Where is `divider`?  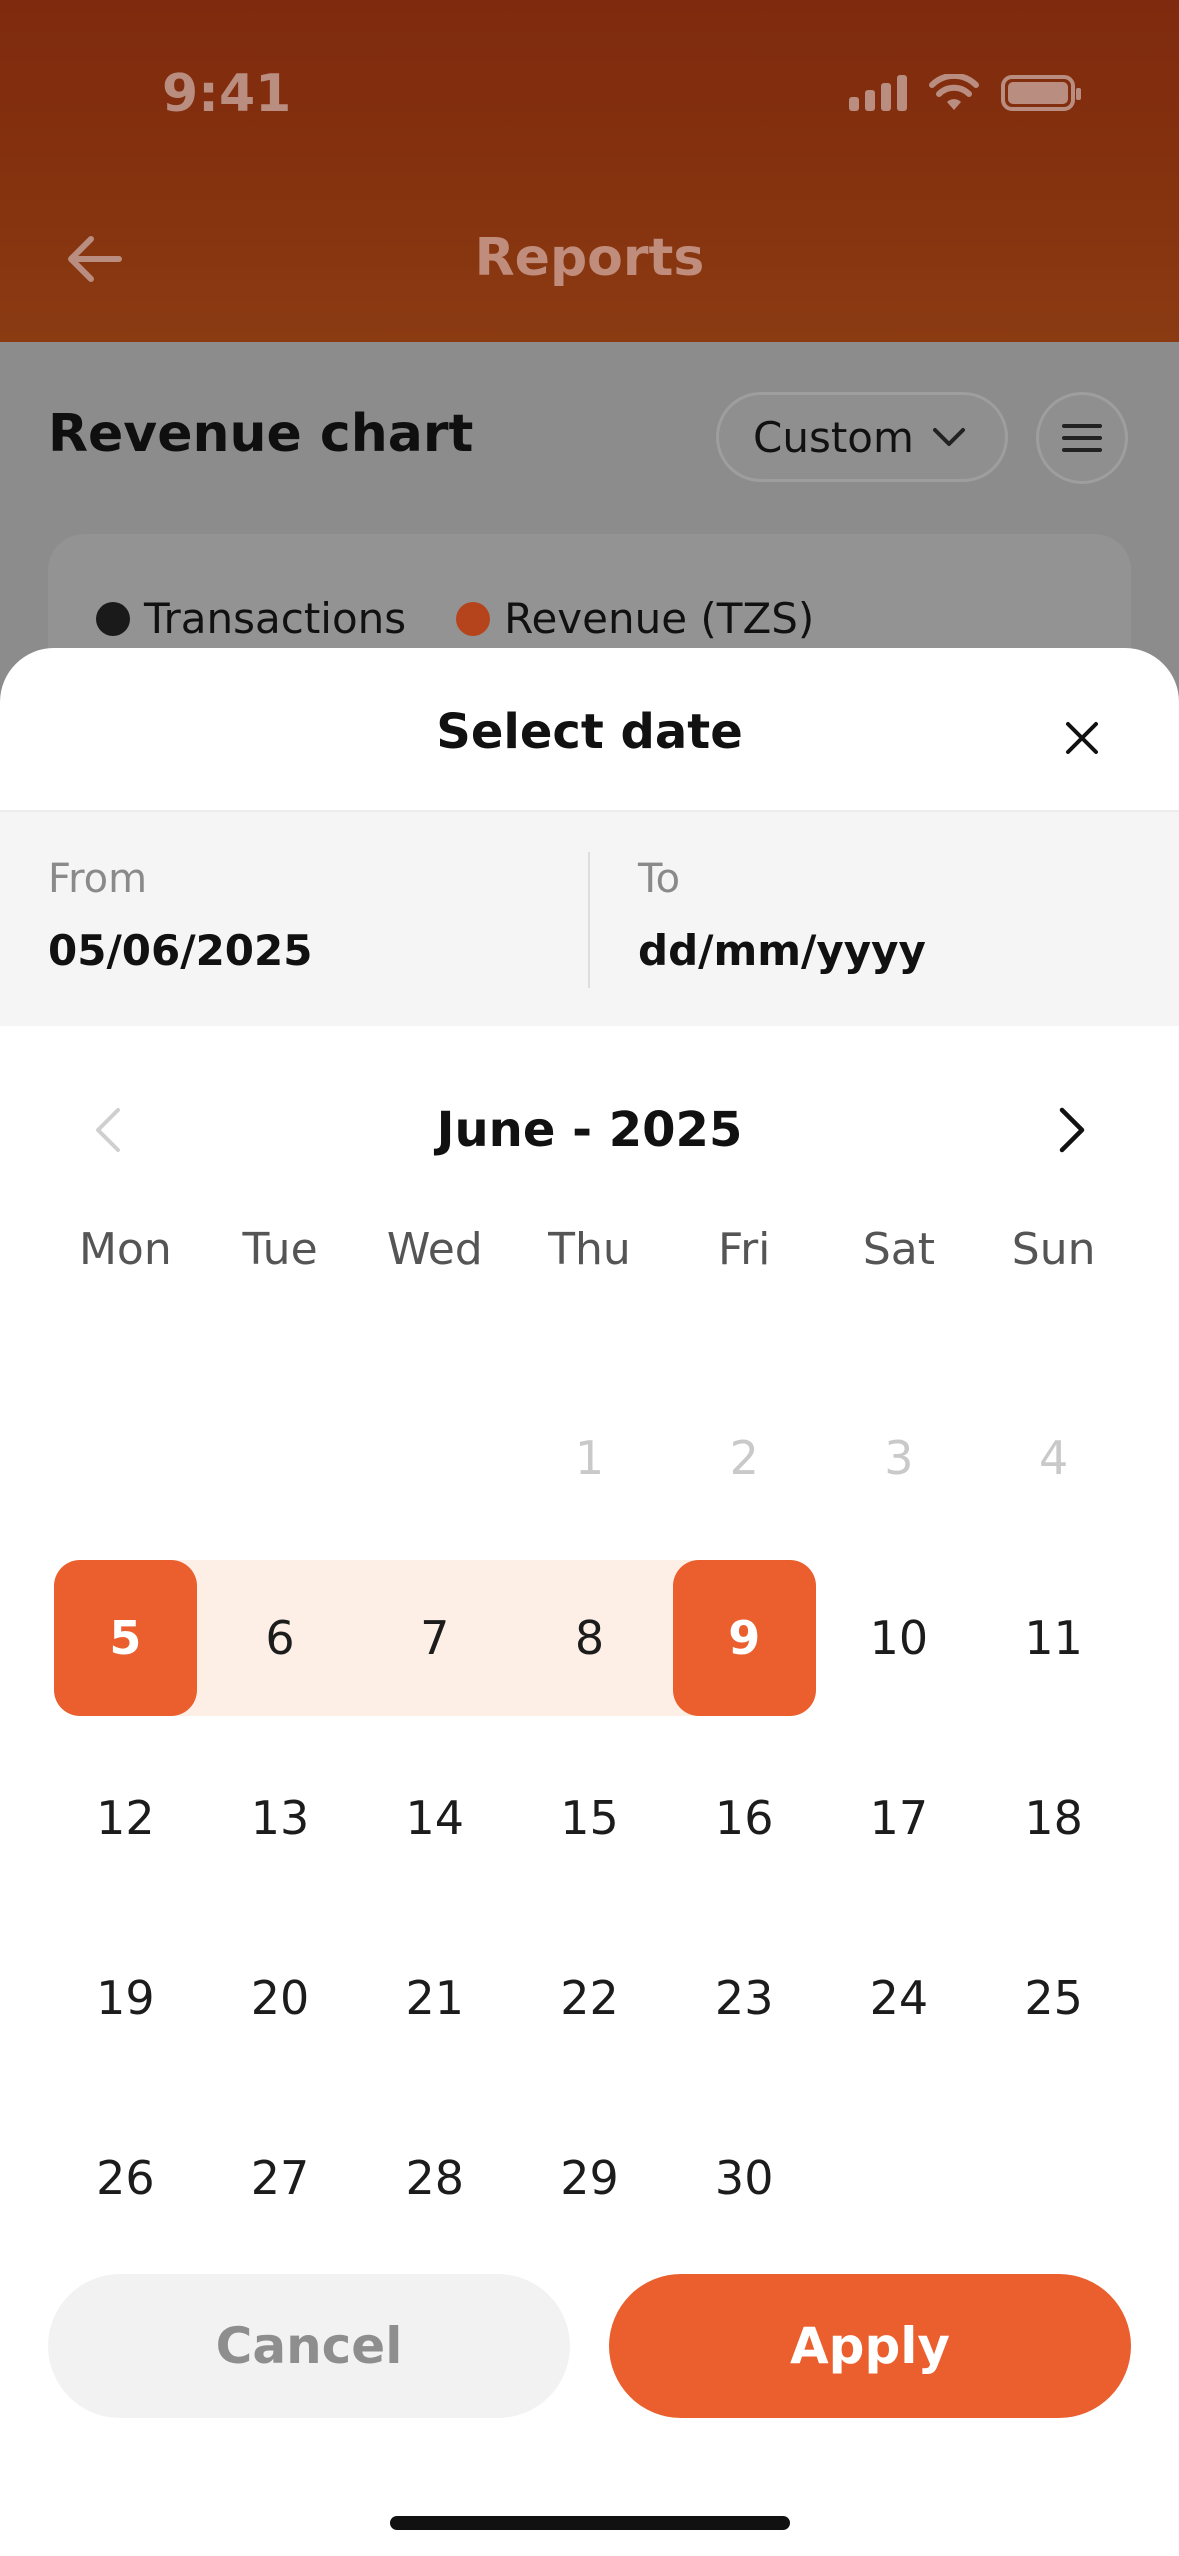
divider is located at coordinates (589, 920).